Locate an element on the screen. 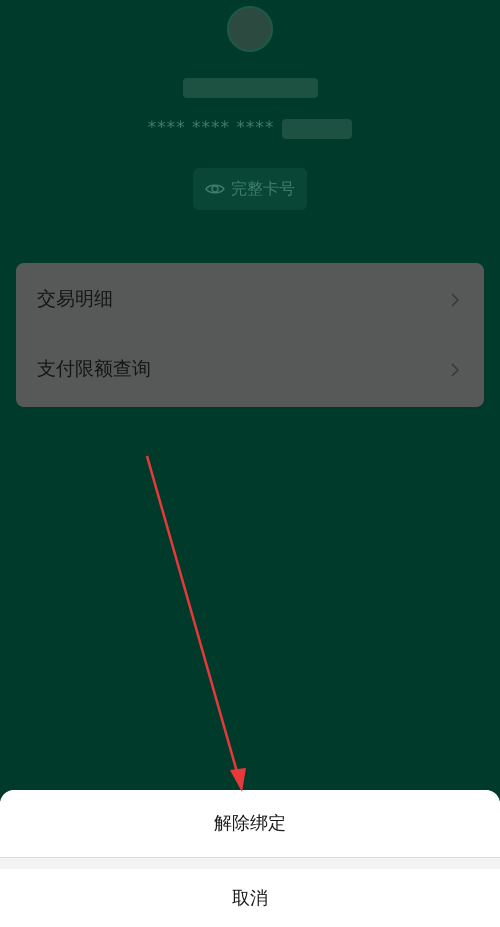 This screenshot has width=500, height=927. menu-item: 支付限额查询 is located at coordinates (250, 369).